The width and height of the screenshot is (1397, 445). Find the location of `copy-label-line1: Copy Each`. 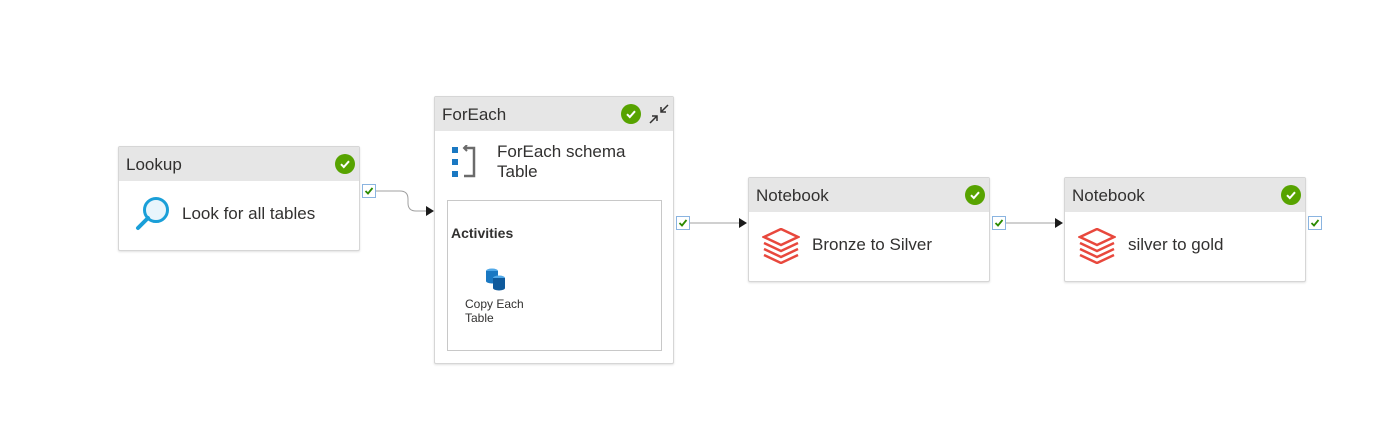

copy-label-line1: Copy Each is located at coordinates (494, 304).